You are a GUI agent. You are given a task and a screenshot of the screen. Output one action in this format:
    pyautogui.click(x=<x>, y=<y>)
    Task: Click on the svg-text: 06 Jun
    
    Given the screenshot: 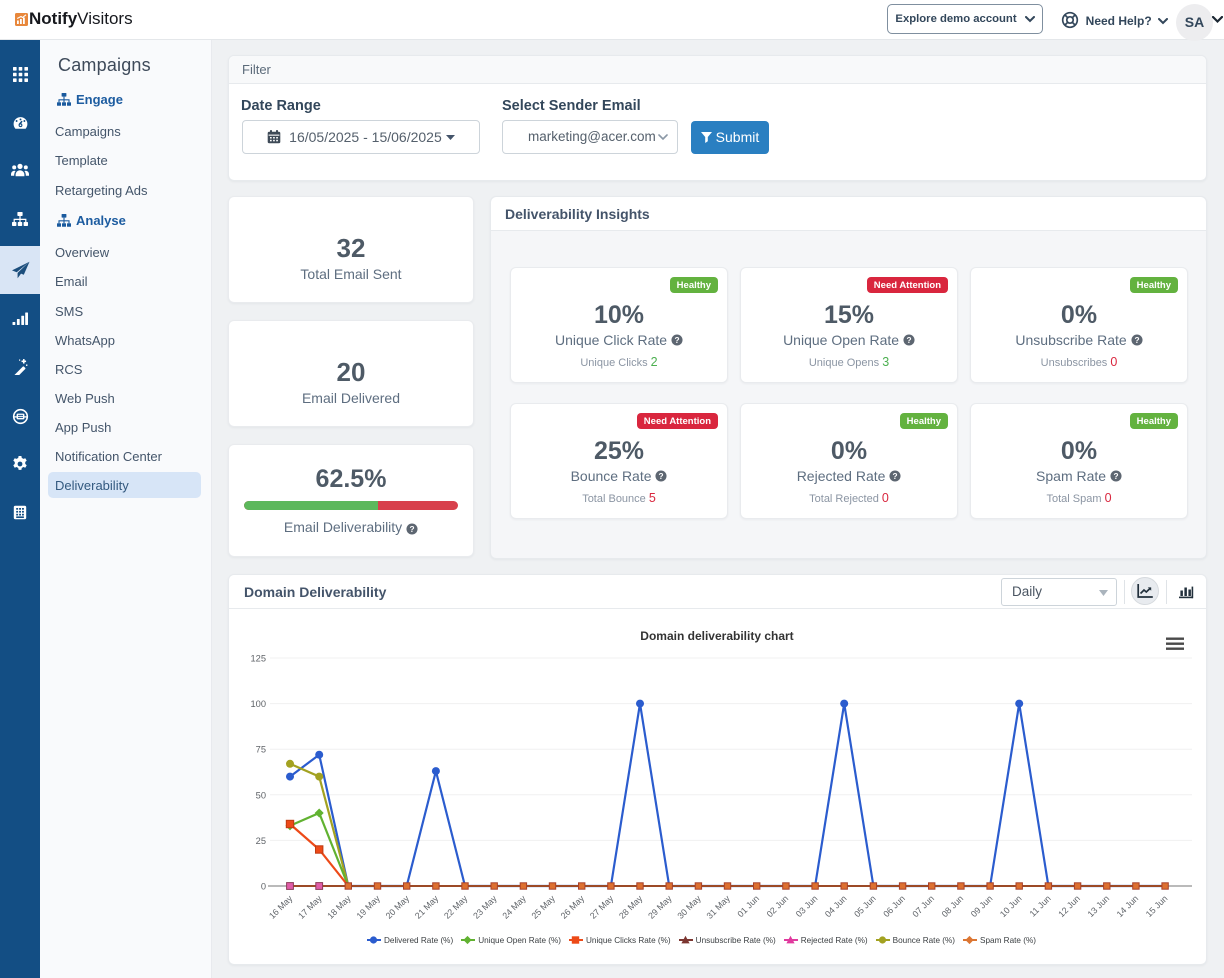 What is the action you would take?
    pyautogui.click(x=894, y=906)
    